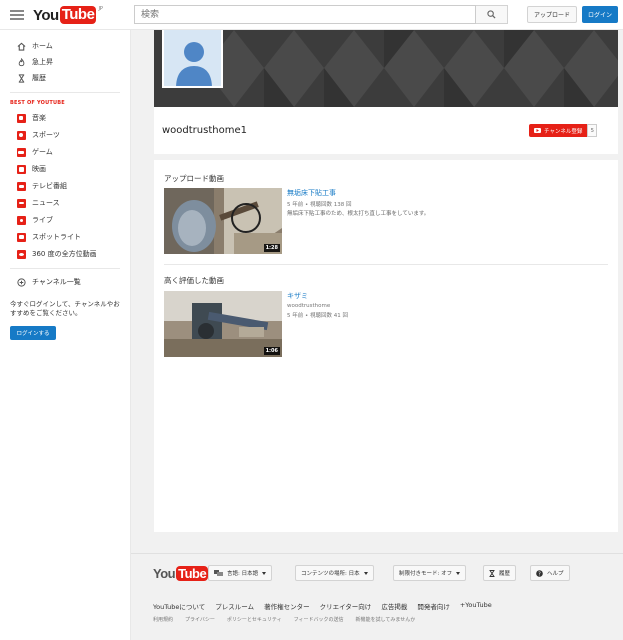 The width and height of the screenshot is (623, 640). What do you see at coordinates (21, 152) in the screenshot?
I see `gaming-icon` at bounding box center [21, 152].